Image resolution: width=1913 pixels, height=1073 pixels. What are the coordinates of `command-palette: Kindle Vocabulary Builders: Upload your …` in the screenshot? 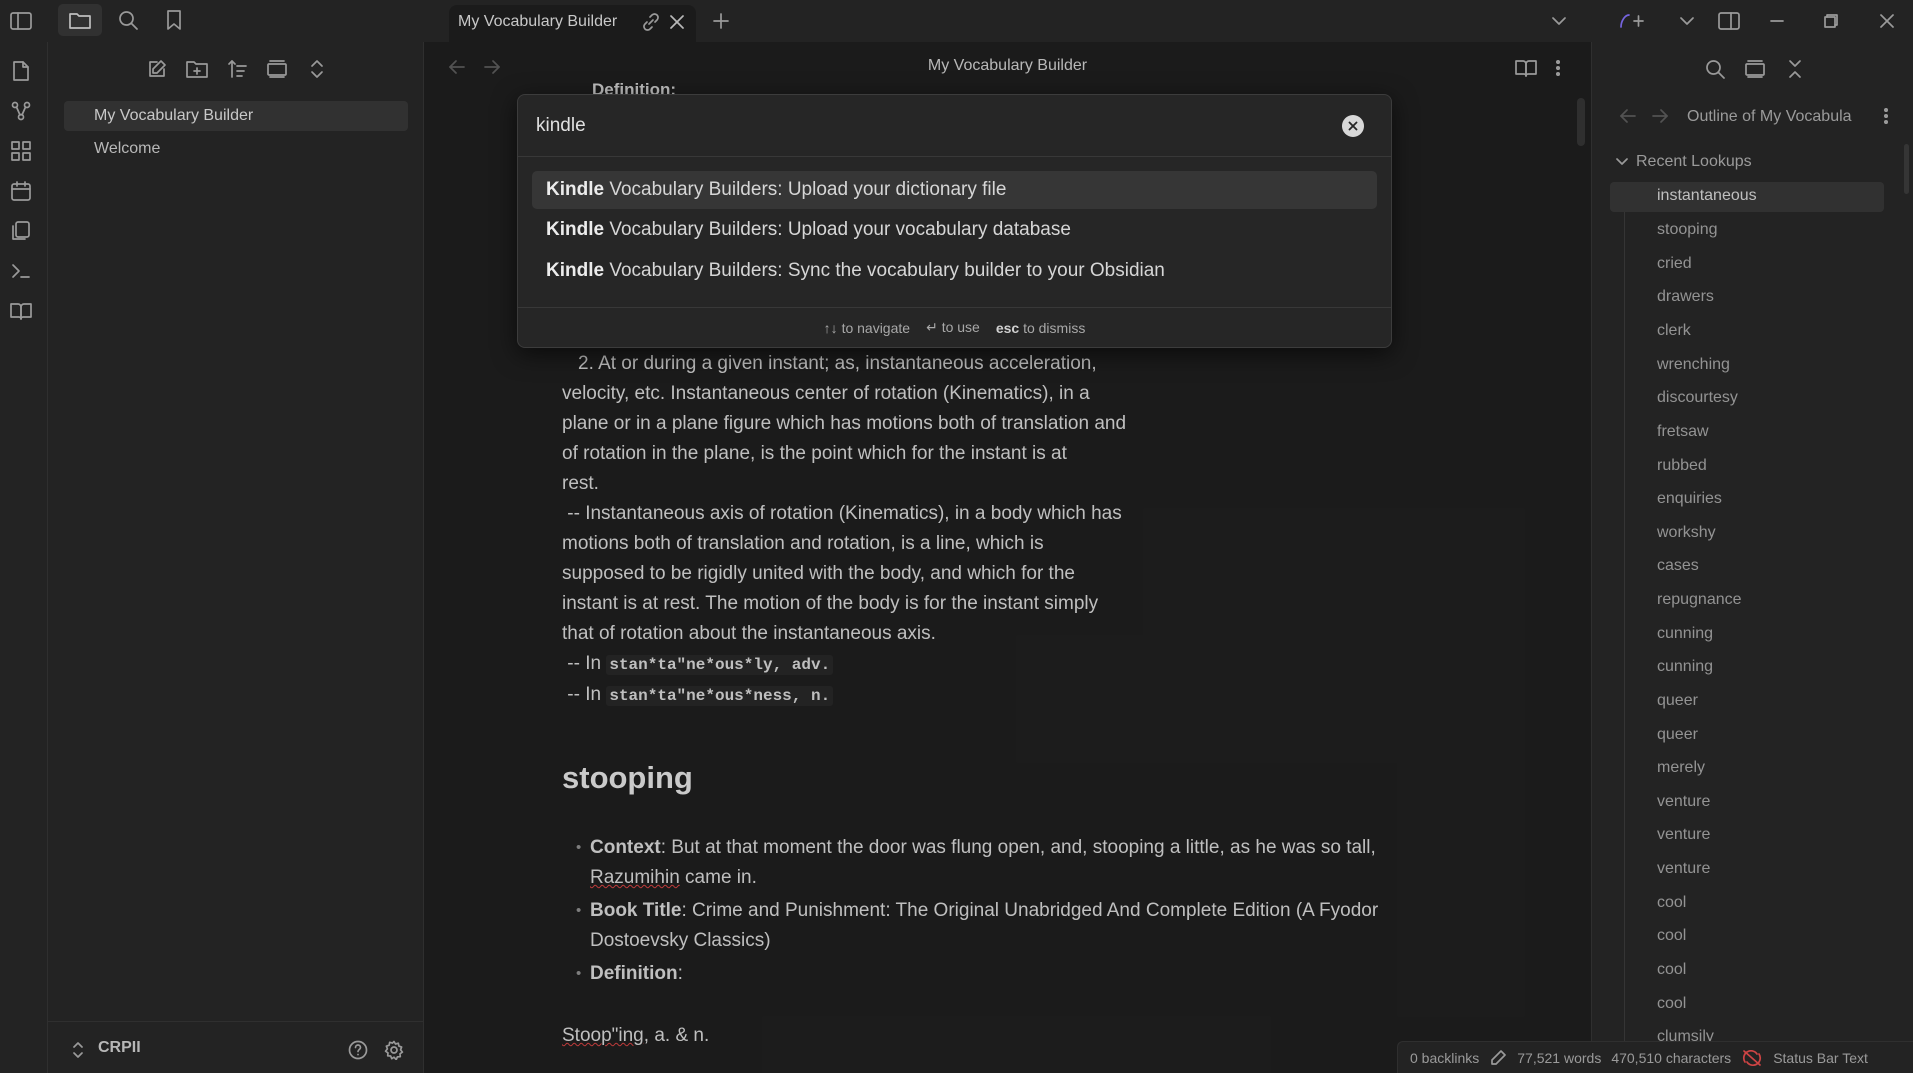 It's located at (954, 221).